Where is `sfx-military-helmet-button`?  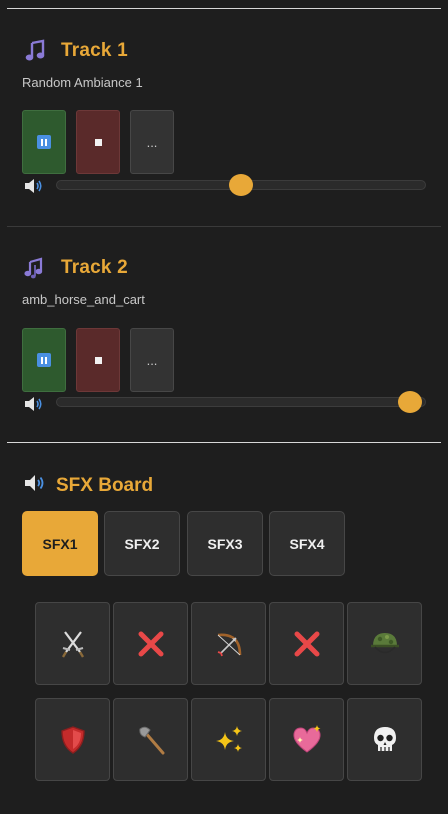 sfx-military-helmet-button is located at coordinates (384, 643).